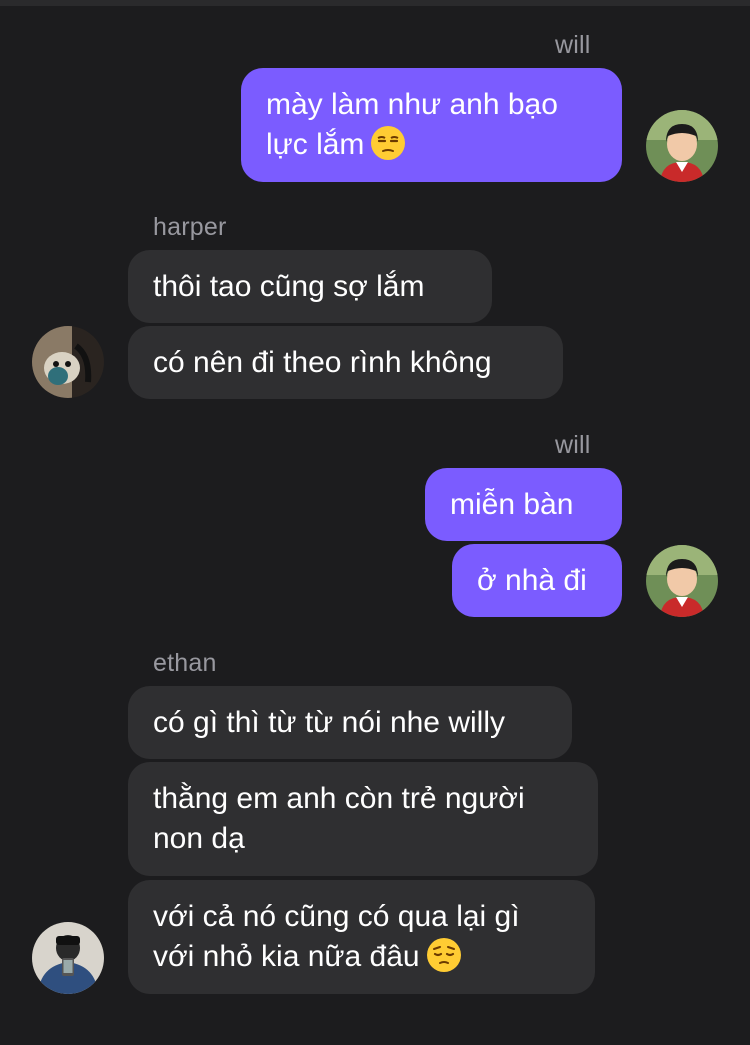  Describe the element at coordinates (443, 955) in the screenshot. I see `pensive-face-emoji-icon` at that location.